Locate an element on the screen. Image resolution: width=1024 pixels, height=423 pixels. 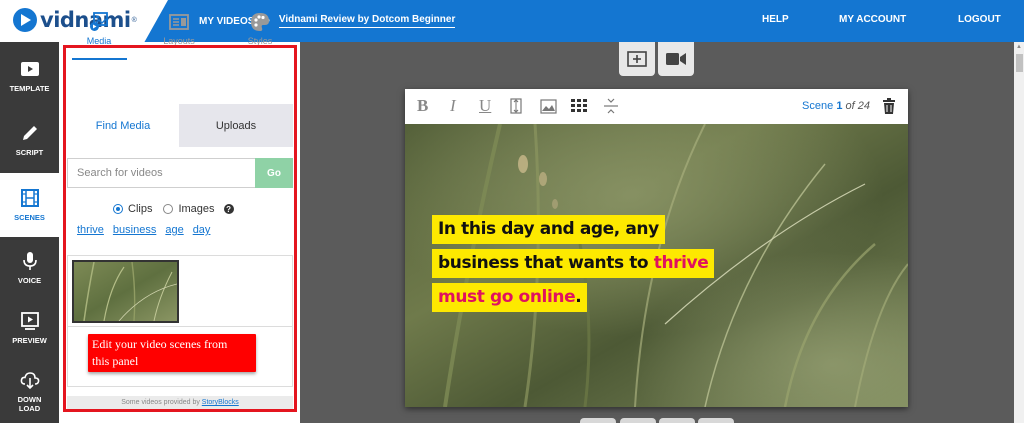
tab-media: Media is located at coordinates (99, 29).